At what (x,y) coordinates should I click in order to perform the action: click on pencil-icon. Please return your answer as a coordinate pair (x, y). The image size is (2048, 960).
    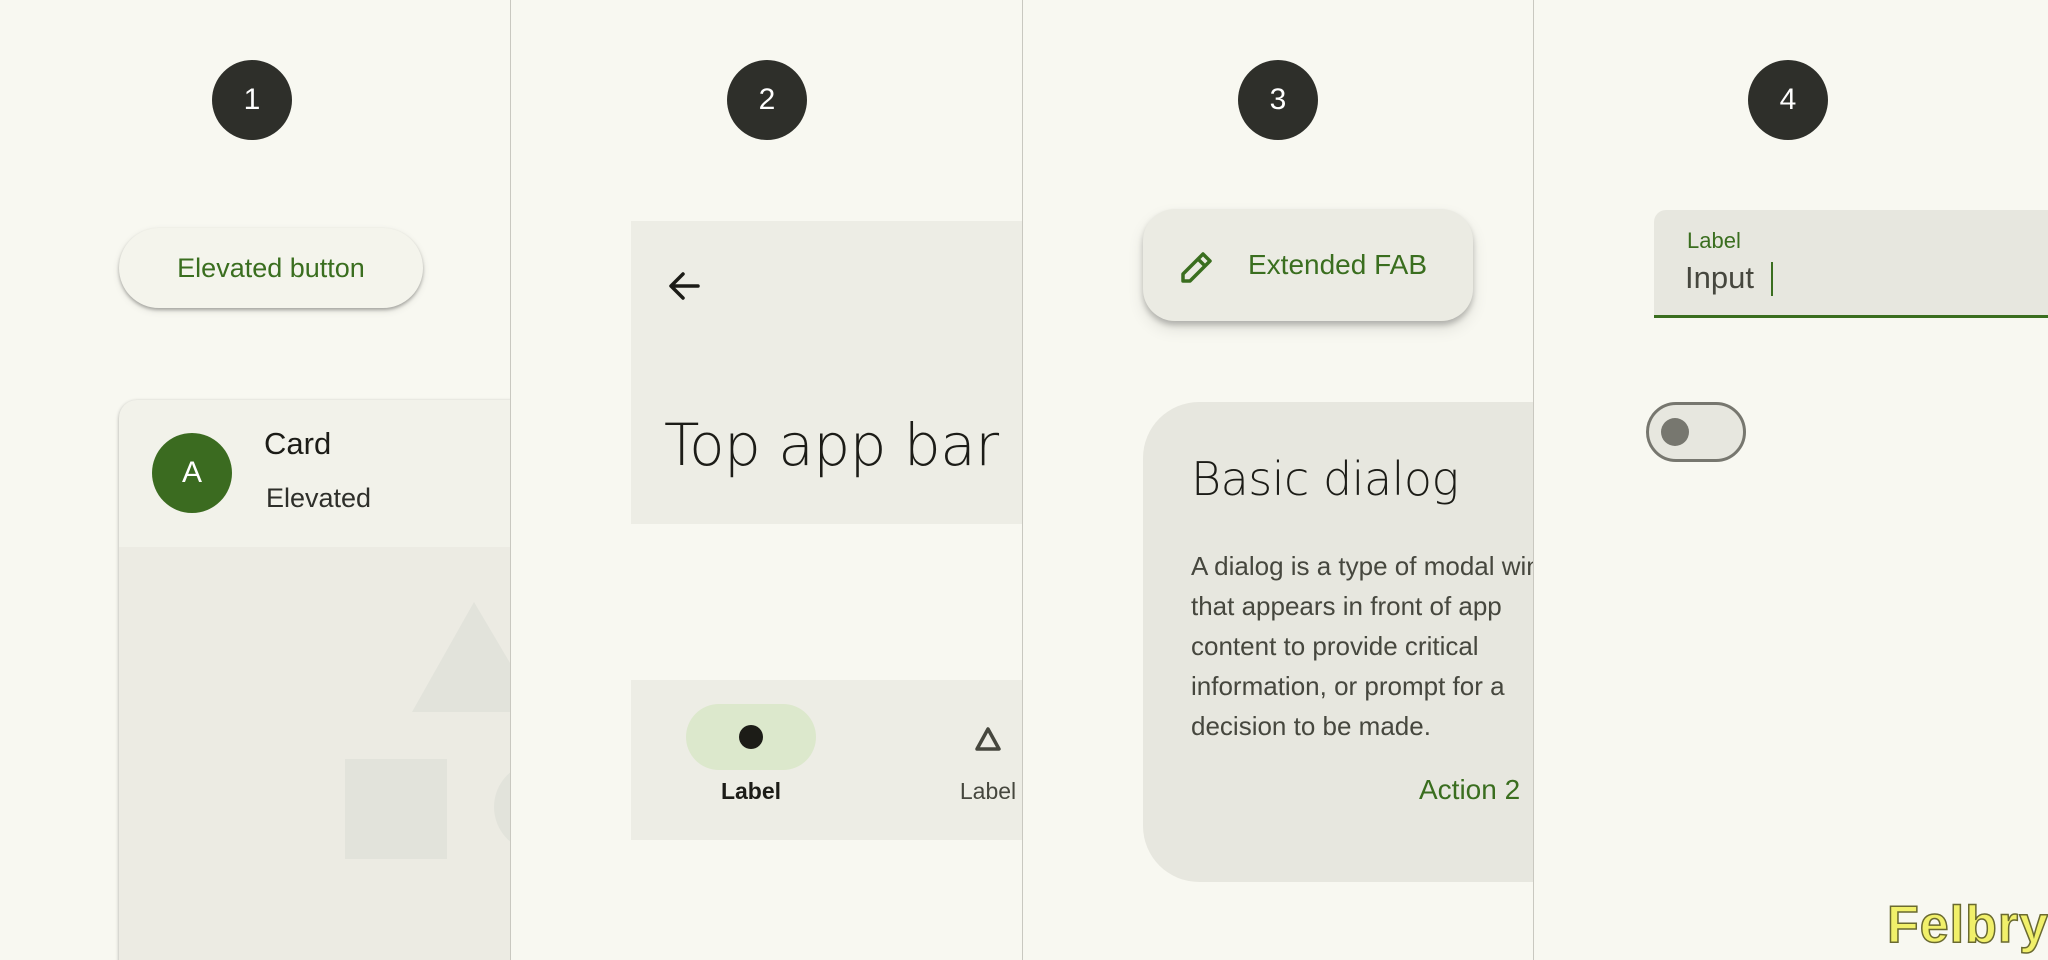
    Looking at the image, I should click on (1196, 267).